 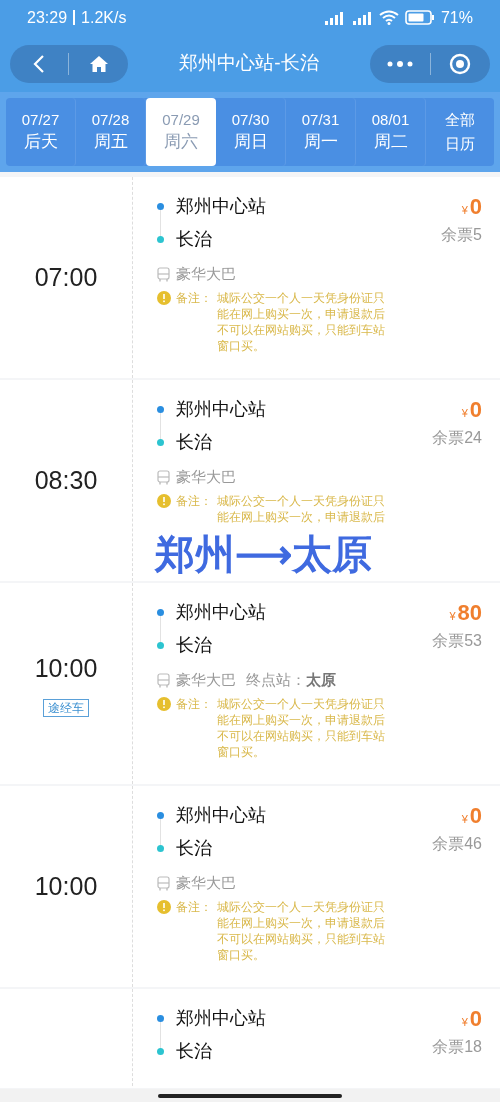 What do you see at coordinates (66, 708) in the screenshot?
I see `via-tag: 途经车` at bounding box center [66, 708].